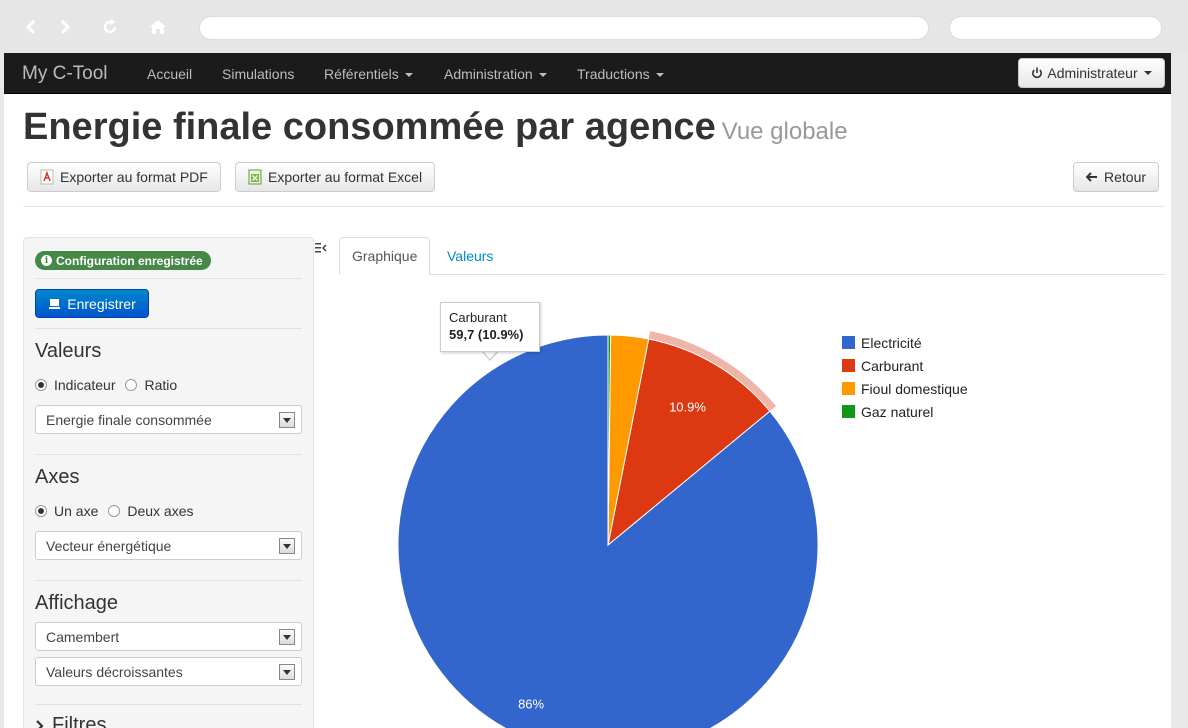 This screenshot has height=728, width=1188. I want to click on sort-order-select: Valeurs décroissantes, so click(168, 671).